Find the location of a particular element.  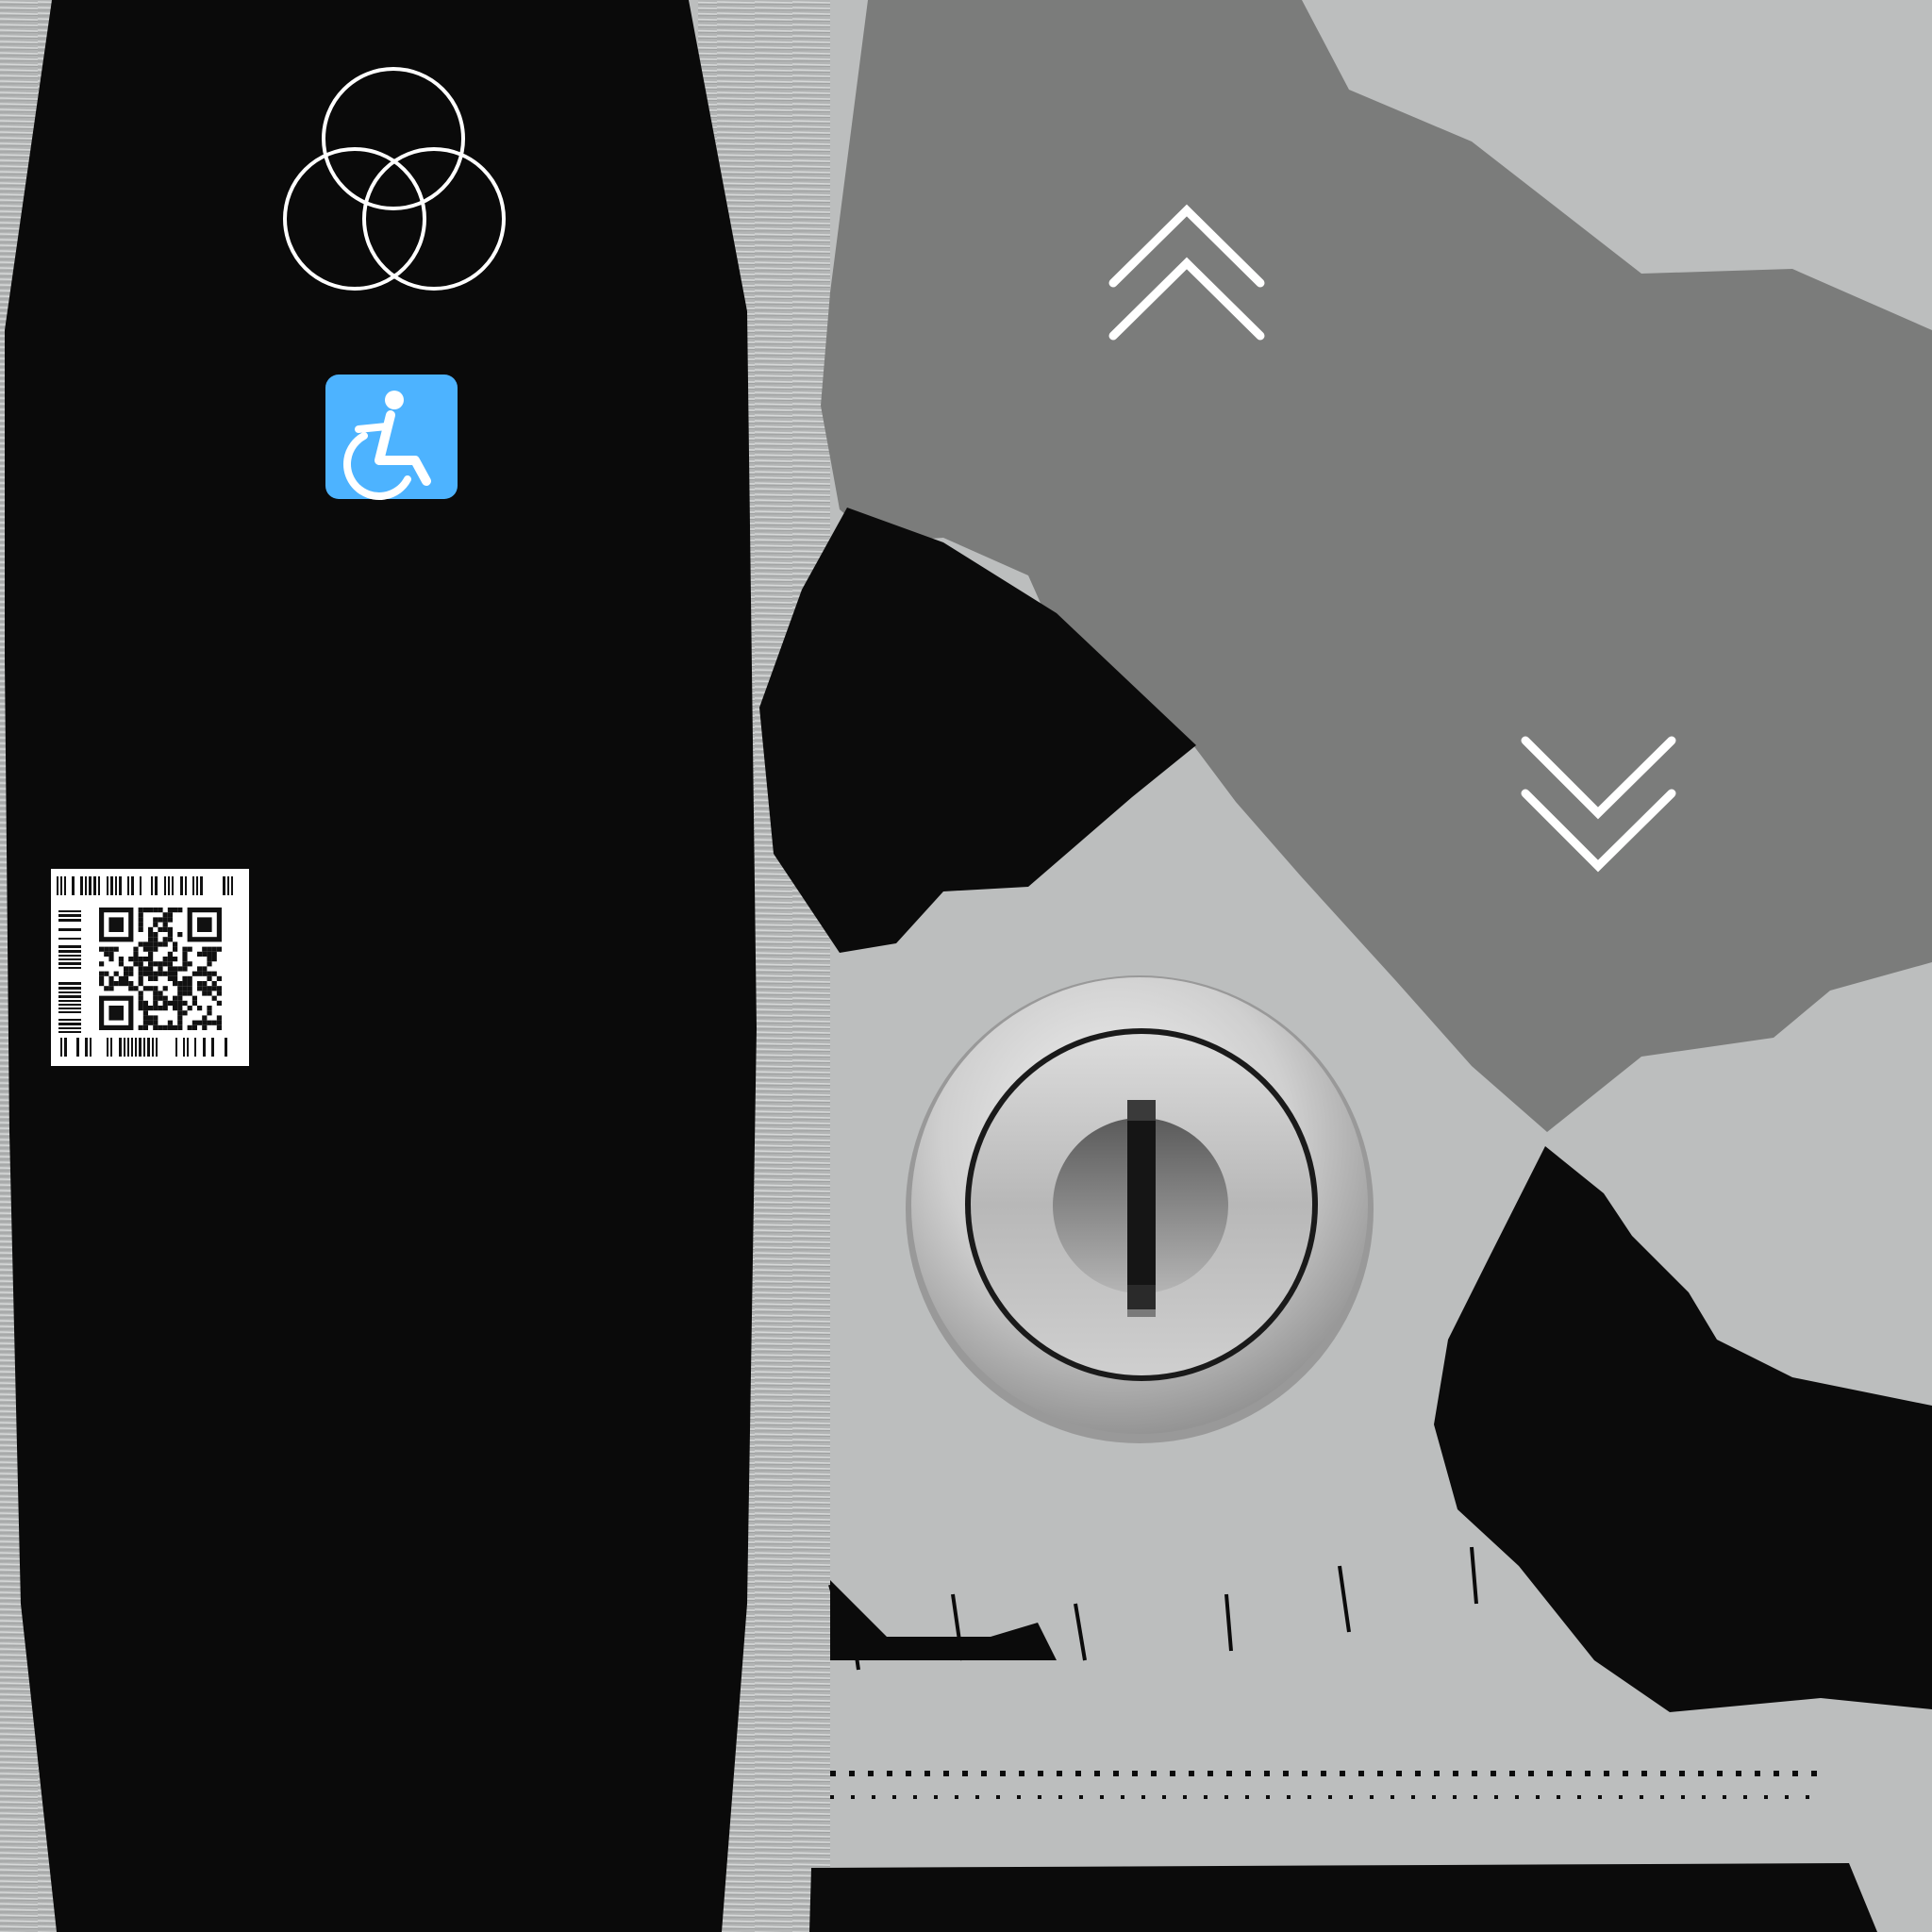

key-switch is located at coordinates (1140, 1209).